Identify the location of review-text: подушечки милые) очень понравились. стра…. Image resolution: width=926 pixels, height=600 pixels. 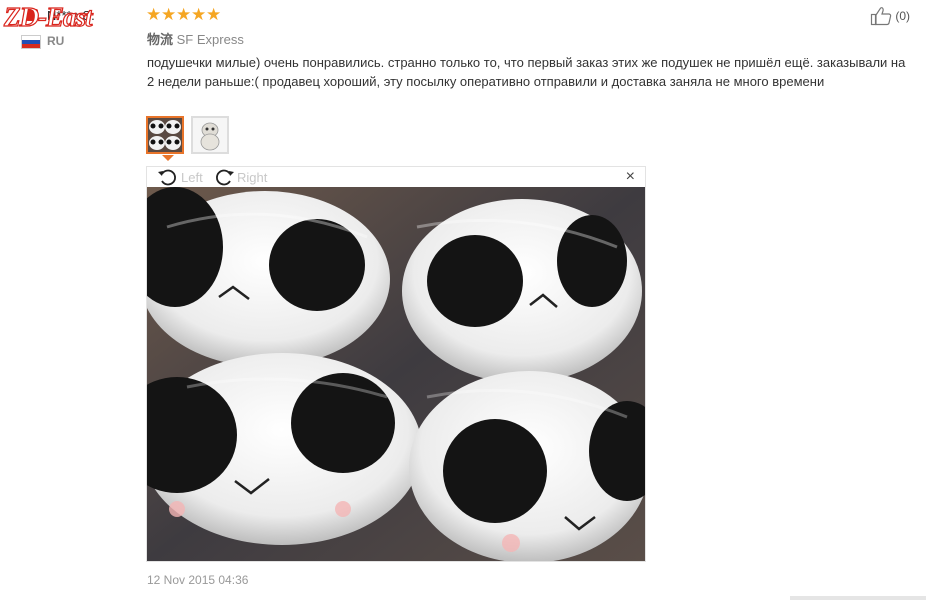
(526, 72).